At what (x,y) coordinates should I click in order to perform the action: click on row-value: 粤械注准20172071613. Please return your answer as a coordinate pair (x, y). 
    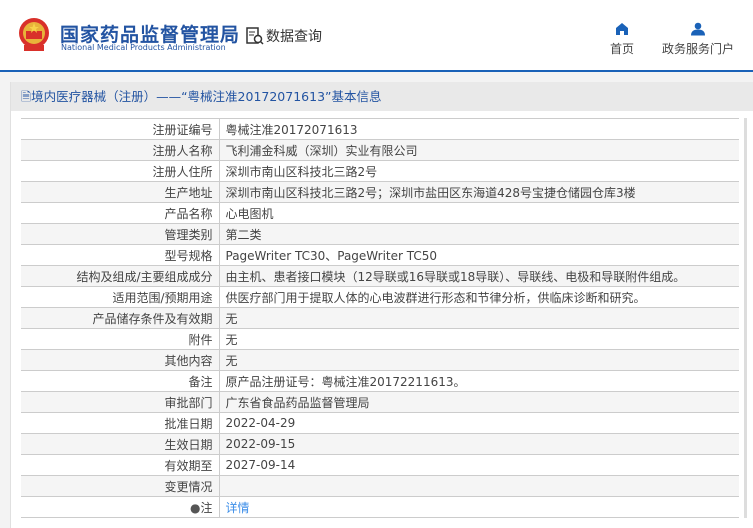
    Looking at the image, I should click on (479, 129).